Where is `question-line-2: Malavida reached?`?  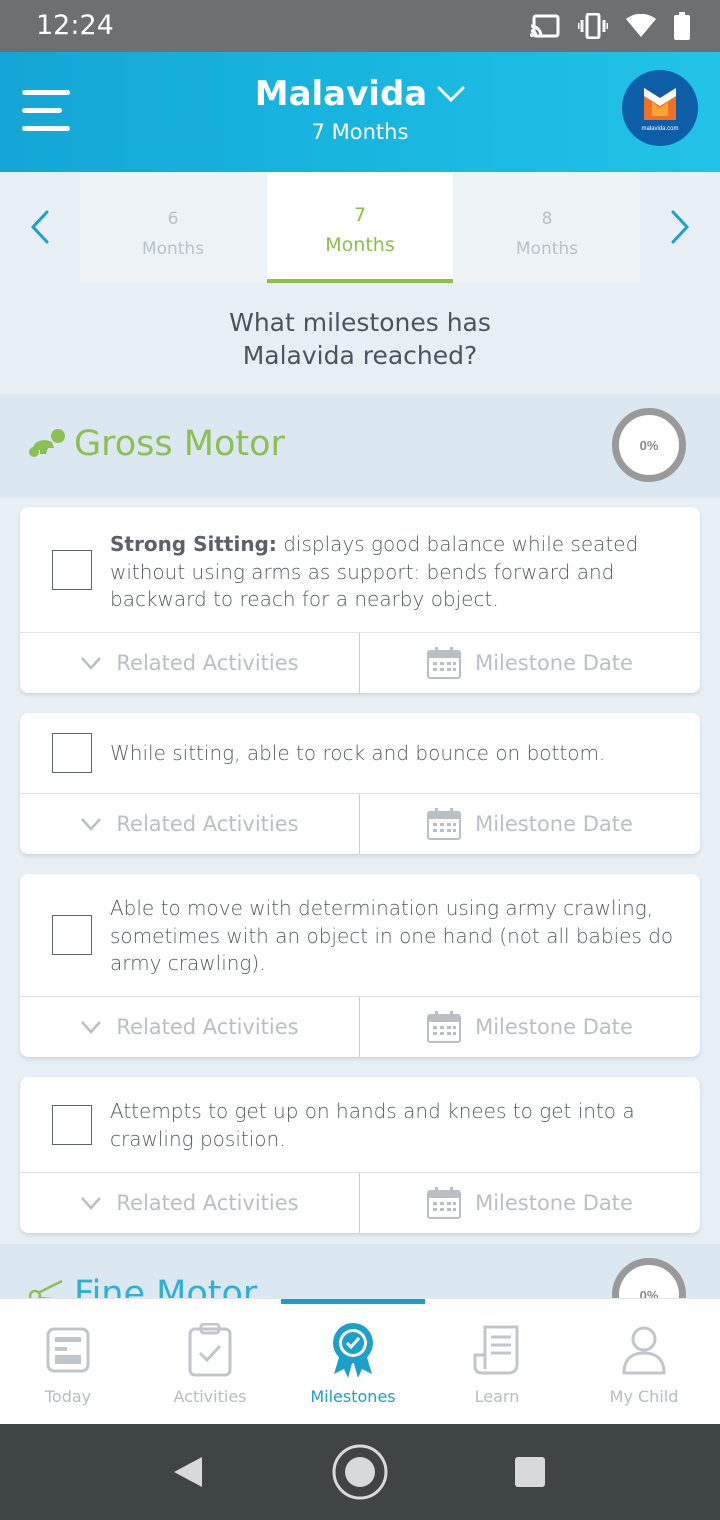
question-line-2: Malavida reached? is located at coordinates (360, 355).